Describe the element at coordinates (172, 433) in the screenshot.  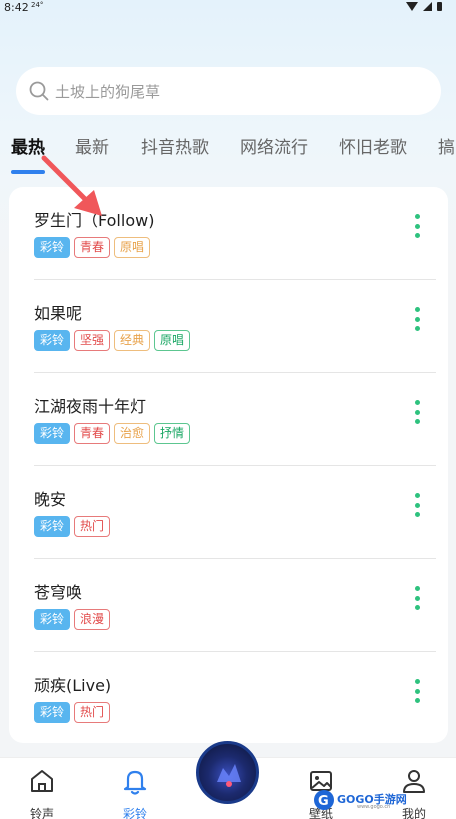
I see `tag: 抒情` at that location.